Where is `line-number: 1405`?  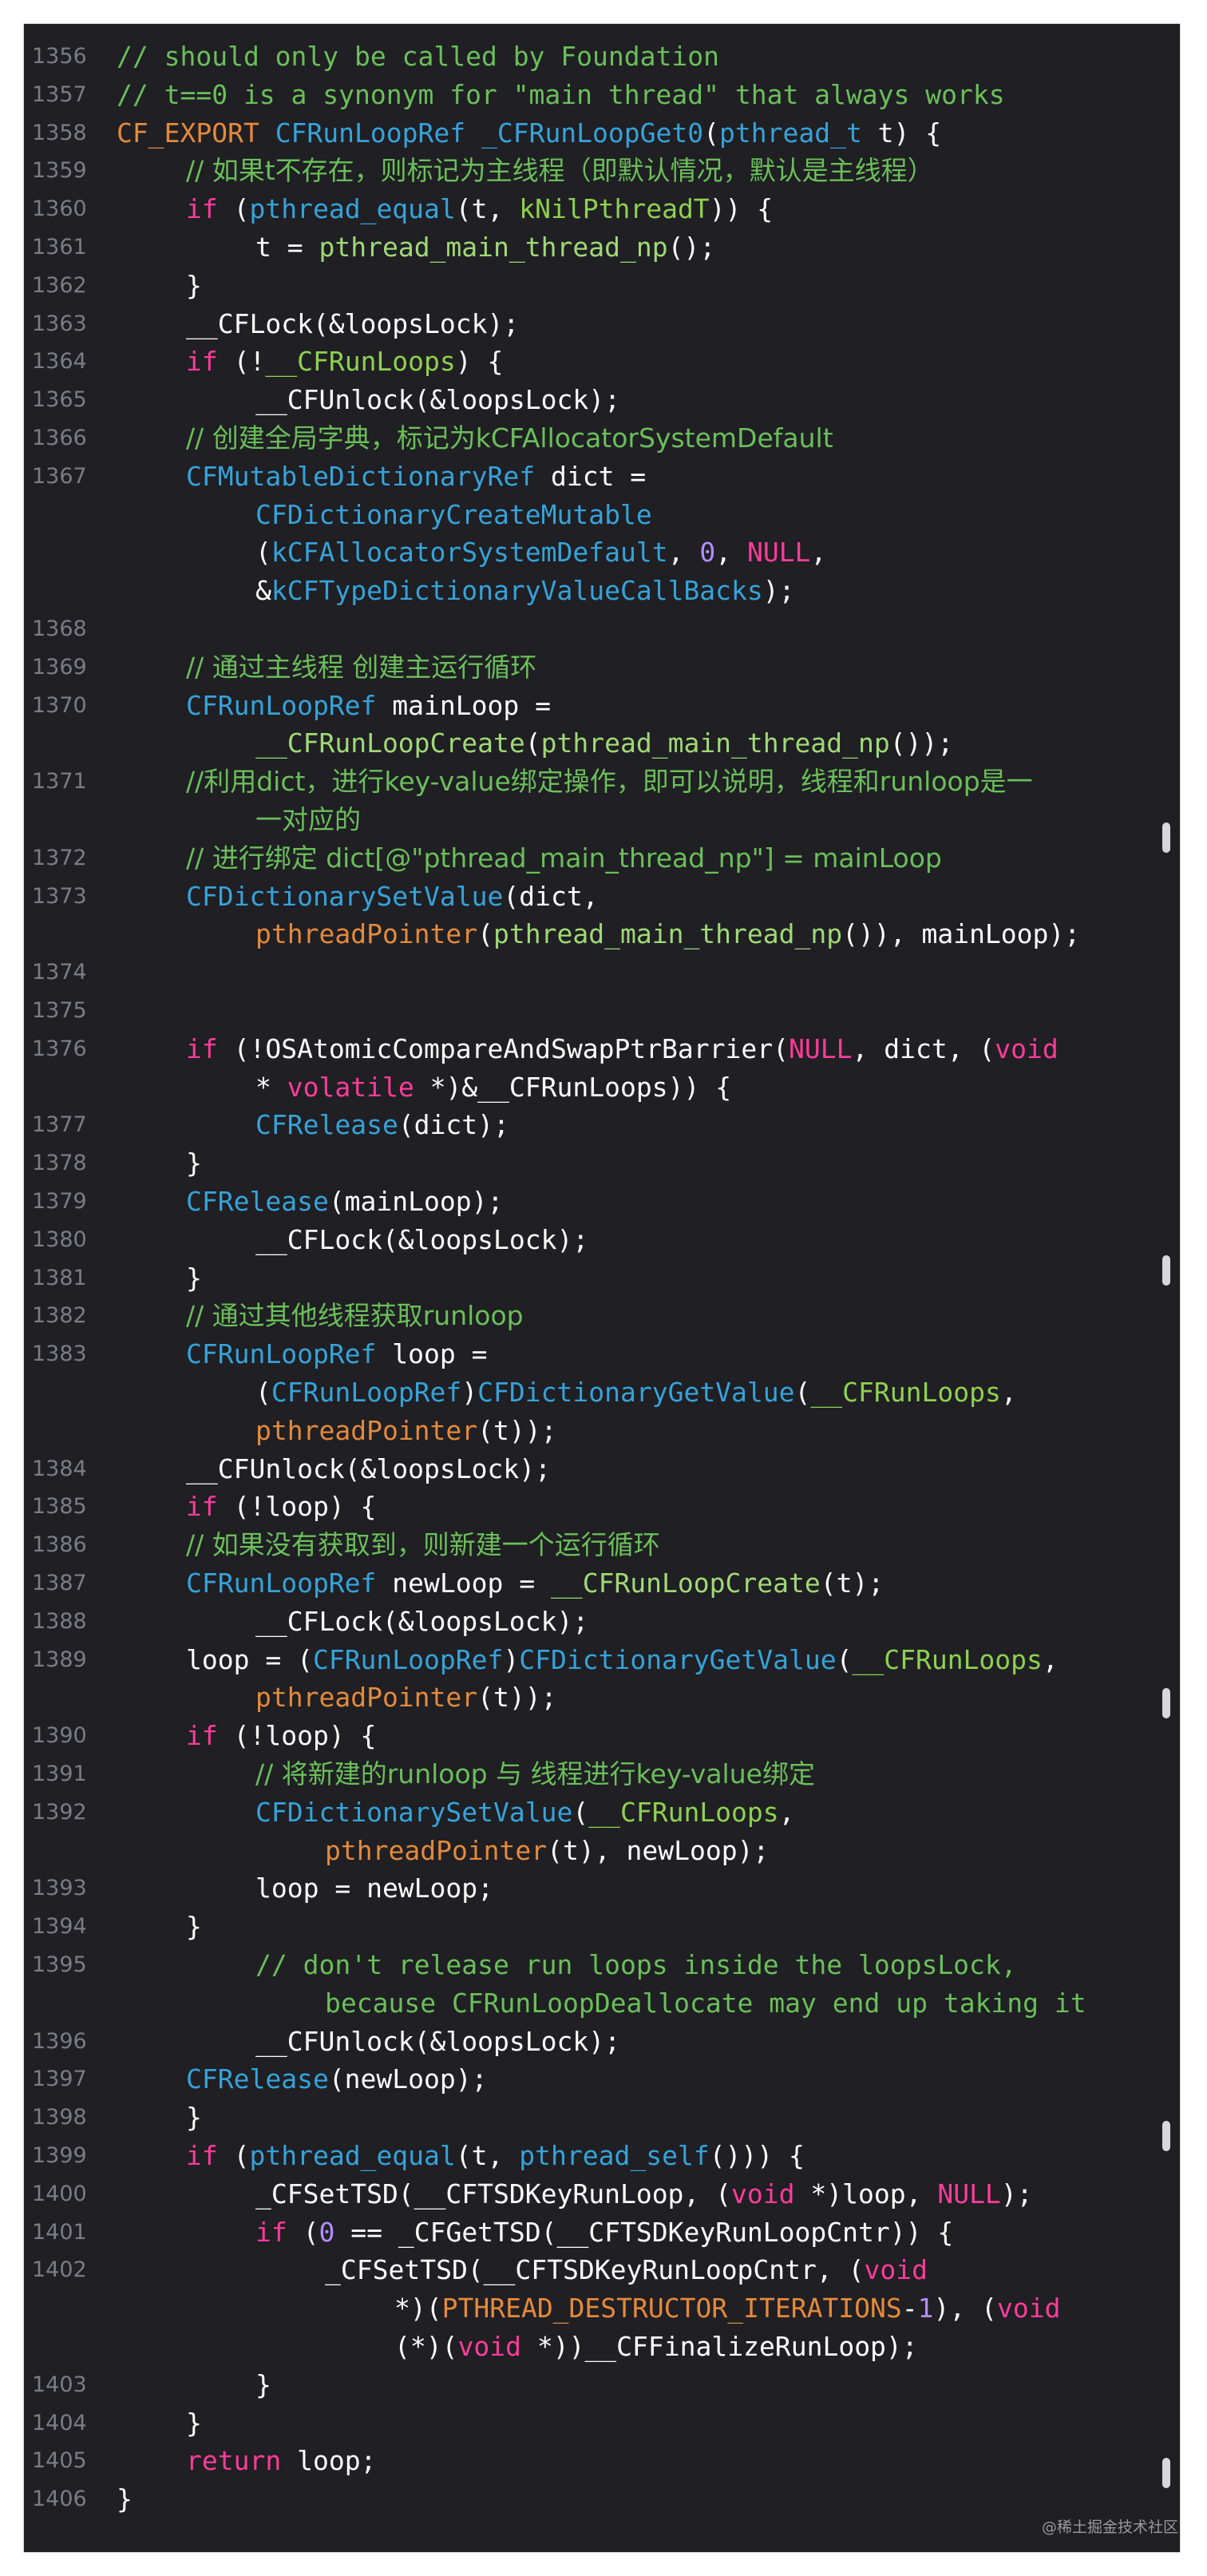 line-number: 1405 is located at coordinates (59, 2461).